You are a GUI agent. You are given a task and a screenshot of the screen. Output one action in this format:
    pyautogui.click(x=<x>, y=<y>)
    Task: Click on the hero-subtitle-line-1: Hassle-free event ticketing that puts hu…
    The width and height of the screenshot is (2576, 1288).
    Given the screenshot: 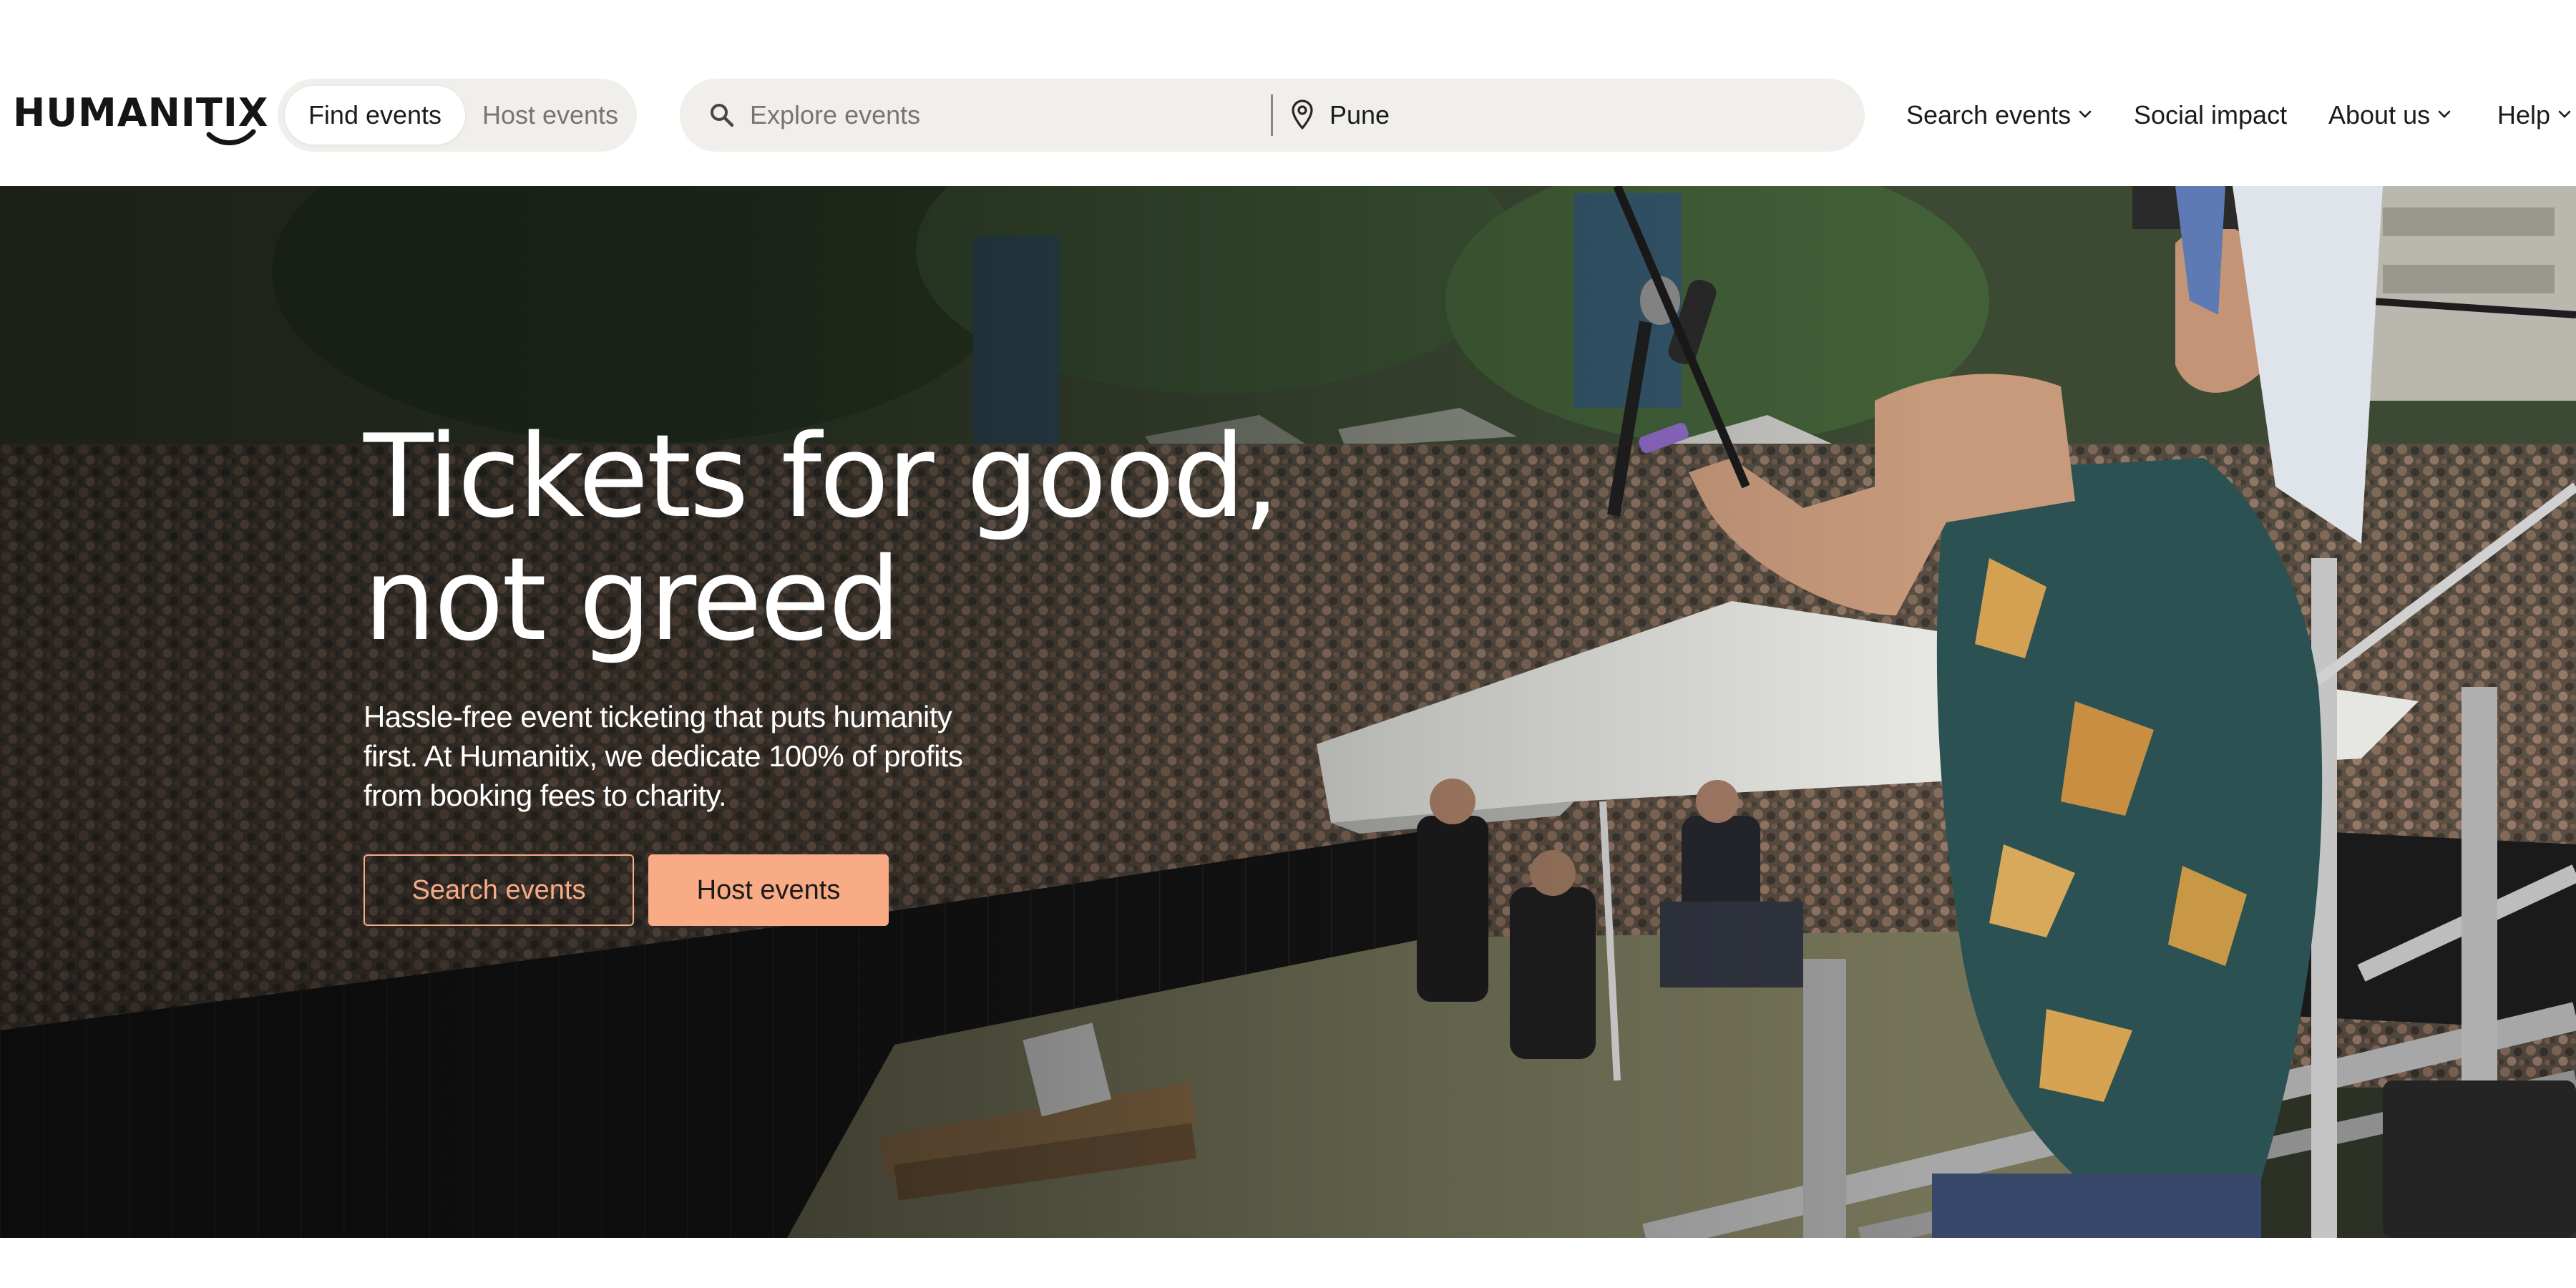 What is the action you would take?
    pyautogui.click(x=658, y=716)
    